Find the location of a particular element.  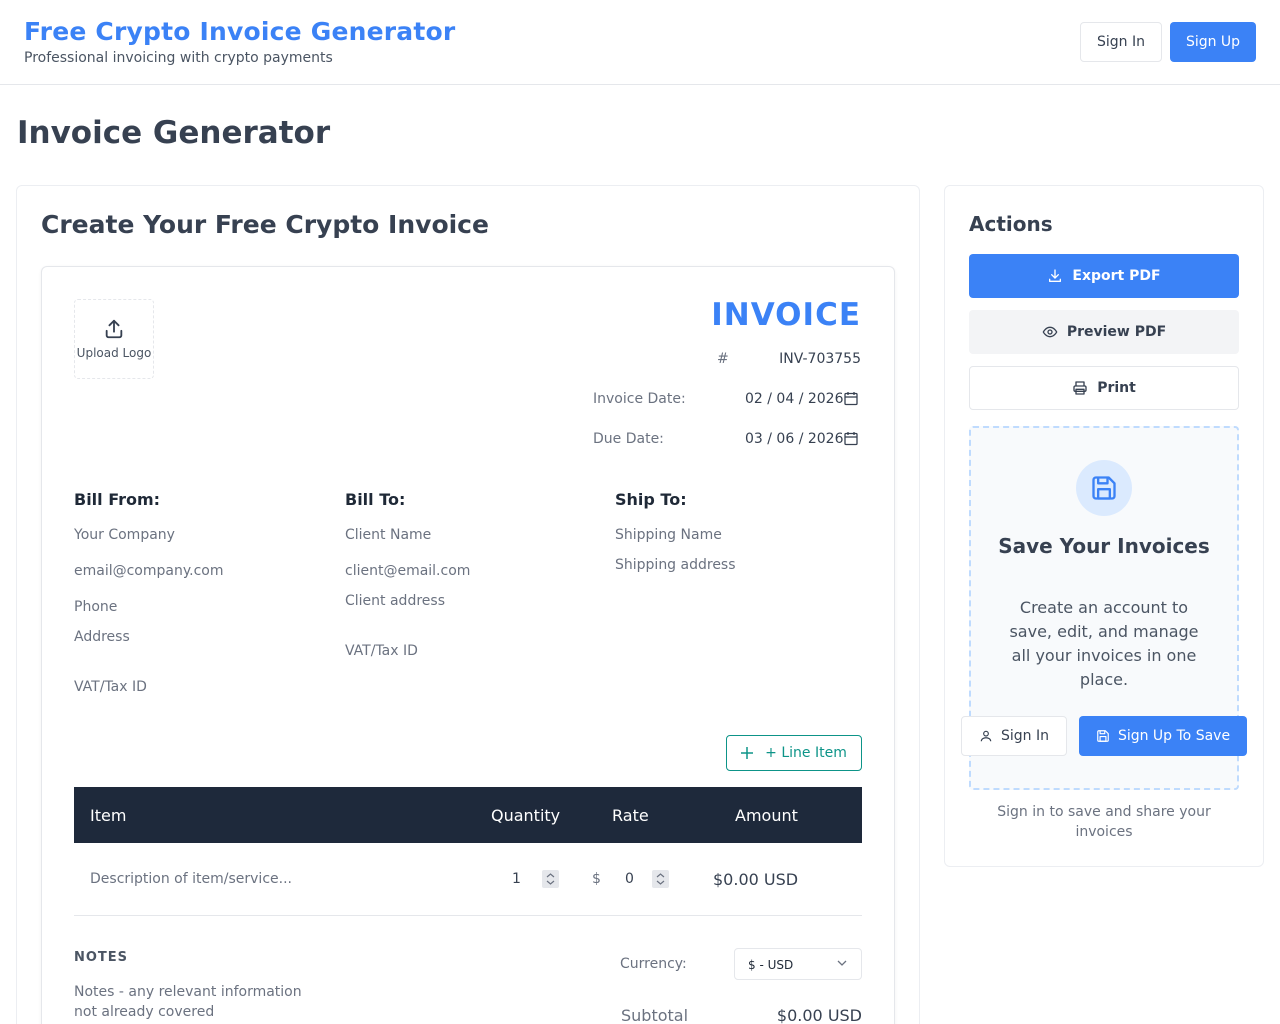

ship-to-heading: Ship To: is located at coordinates (651, 499).